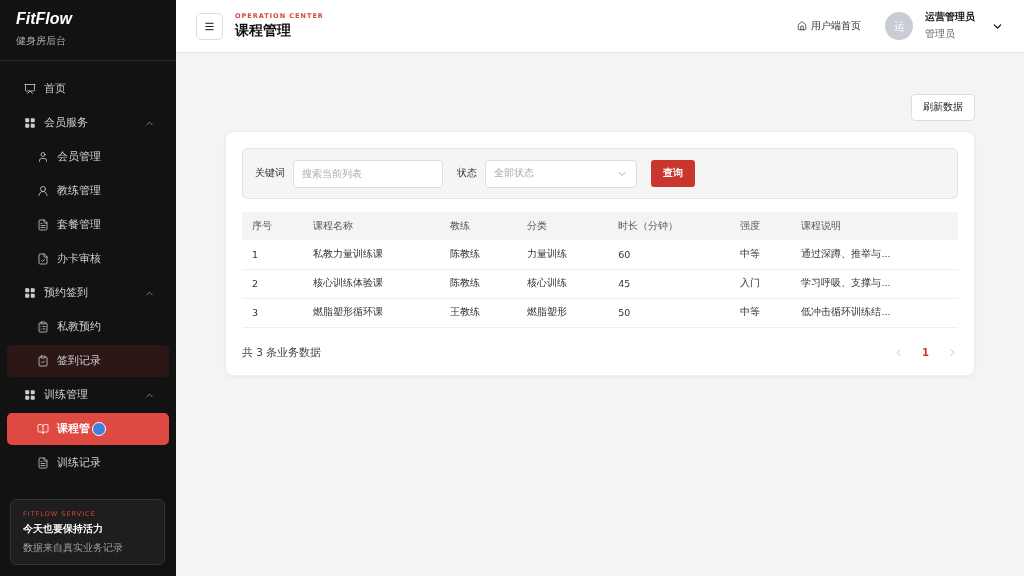 The height and width of the screenshot is (576, 1024). Describe the element at coordinates (270, 173) in the screenshot. I see `keyword-label: 关键词` at that location.